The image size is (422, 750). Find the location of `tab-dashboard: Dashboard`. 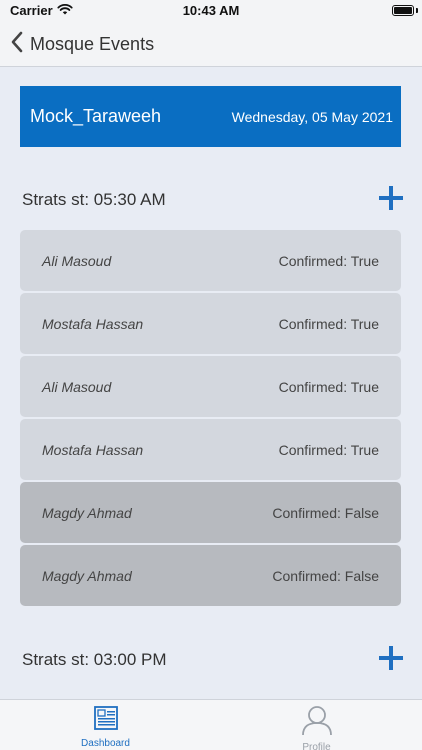

tab-dashboard: Dashboard is located at coordinates (105, 725).